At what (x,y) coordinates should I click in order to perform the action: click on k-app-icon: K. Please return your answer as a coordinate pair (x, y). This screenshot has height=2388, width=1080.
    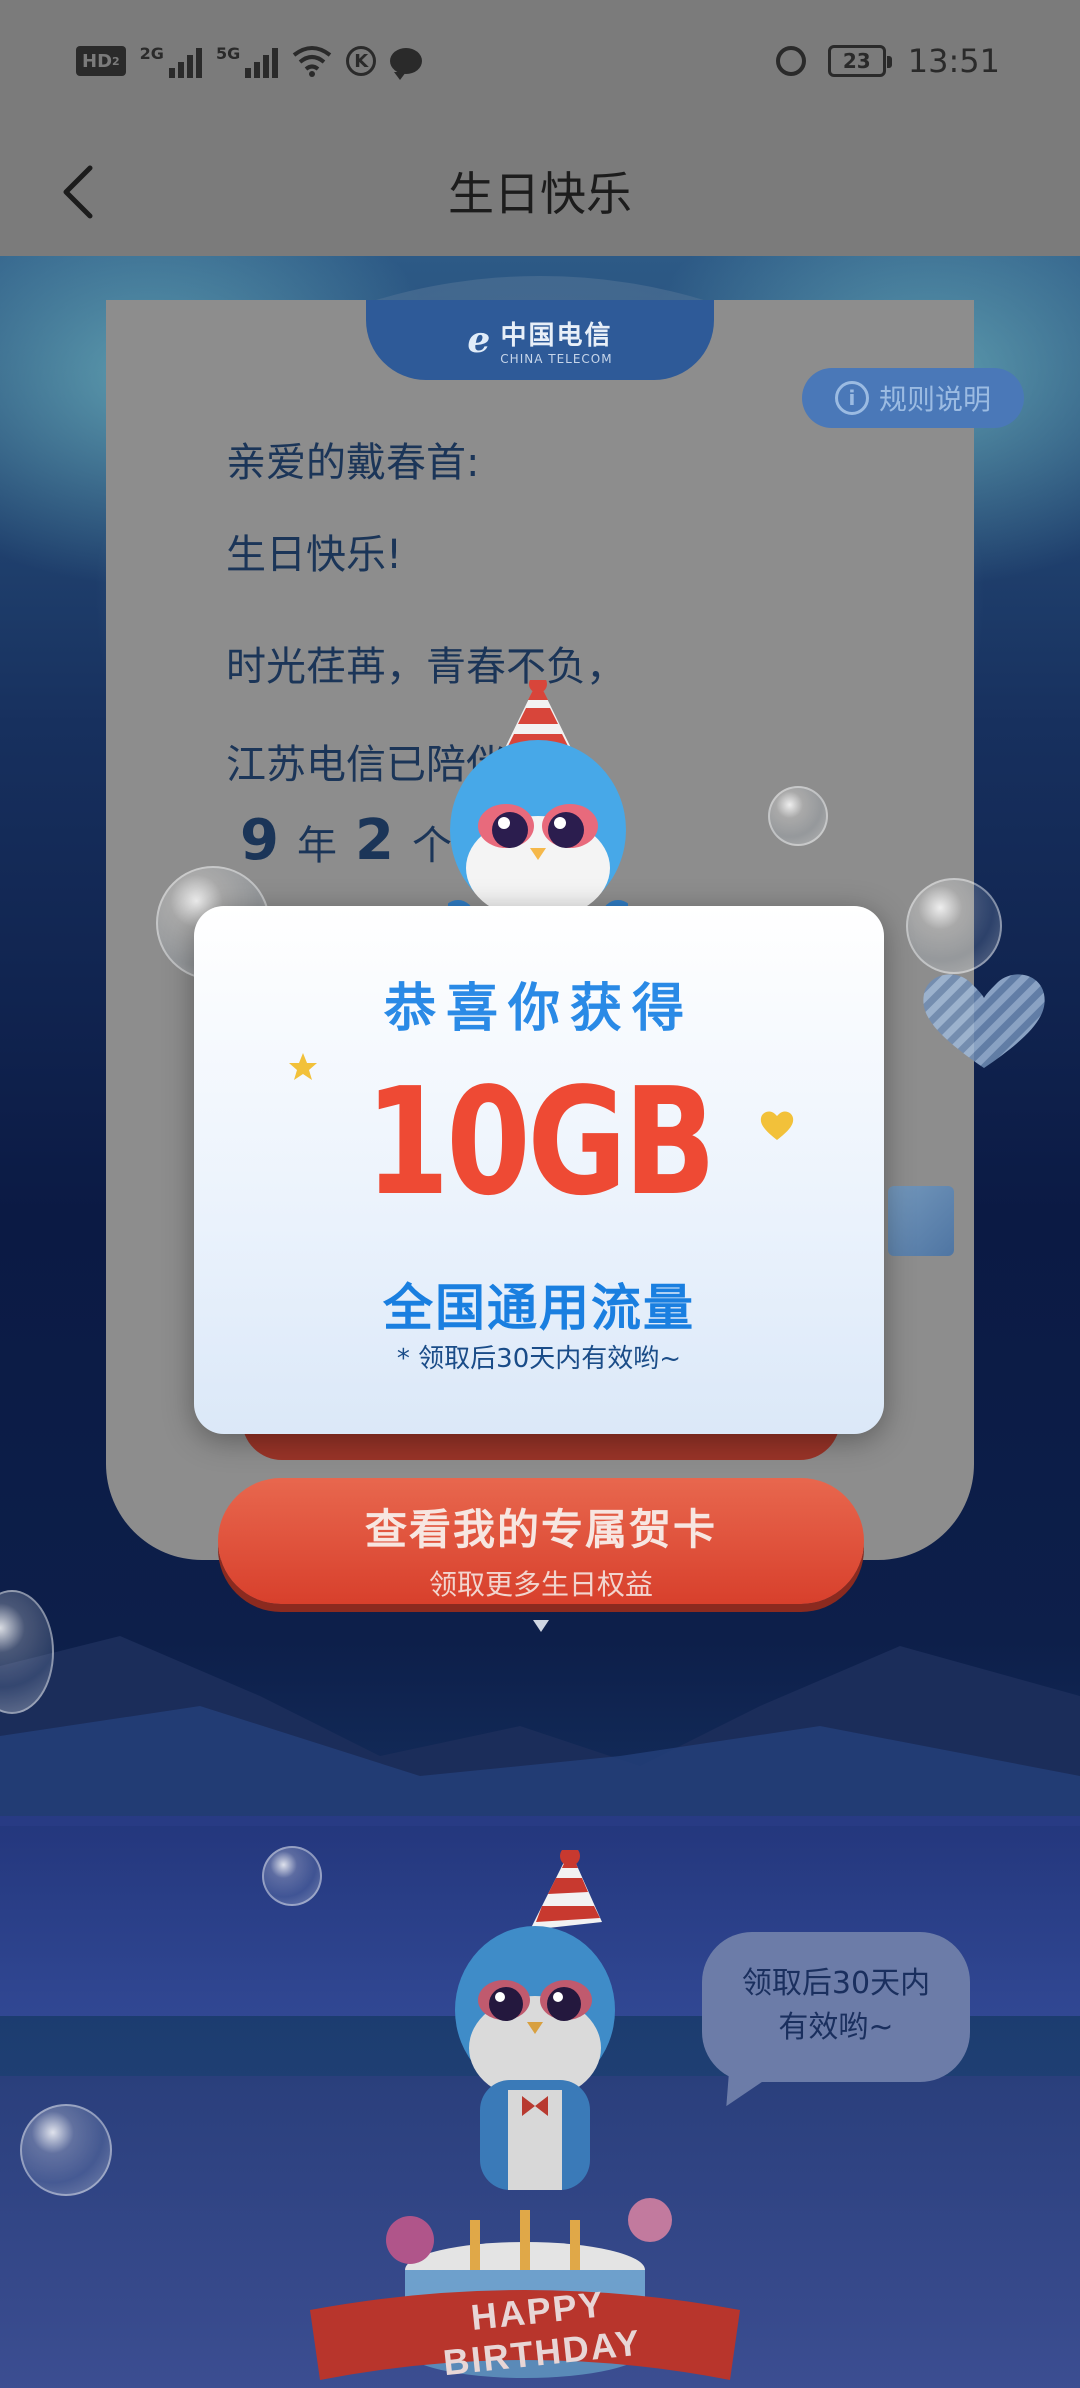
    Looking at the image, I should click on (361, 61).